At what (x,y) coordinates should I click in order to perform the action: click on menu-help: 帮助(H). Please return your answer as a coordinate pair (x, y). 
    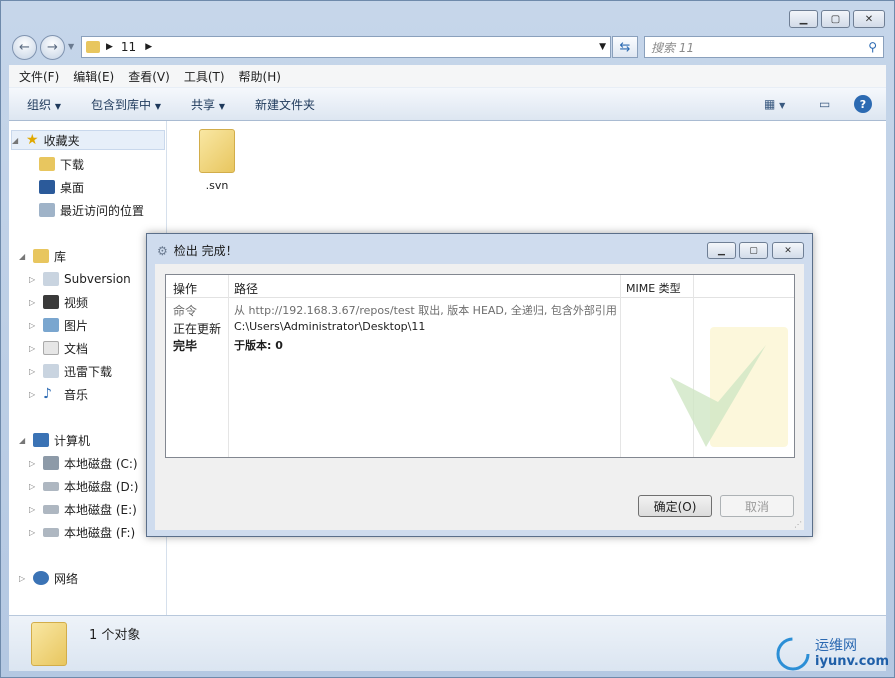
    Looking at the image, I should click on (260, 76).